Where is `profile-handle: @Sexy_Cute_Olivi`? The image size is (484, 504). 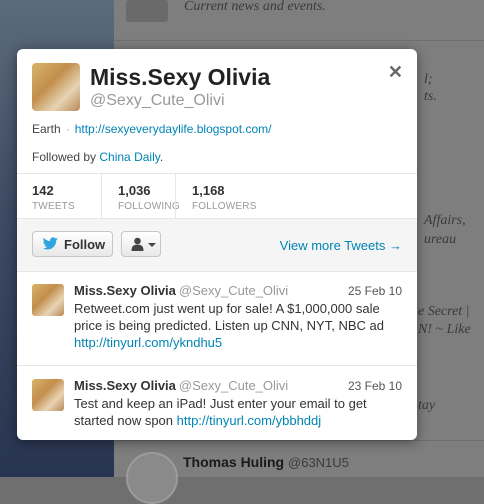 profile-handle: @Sexy_Cute_Olivi is located at coordinates (157, 100).